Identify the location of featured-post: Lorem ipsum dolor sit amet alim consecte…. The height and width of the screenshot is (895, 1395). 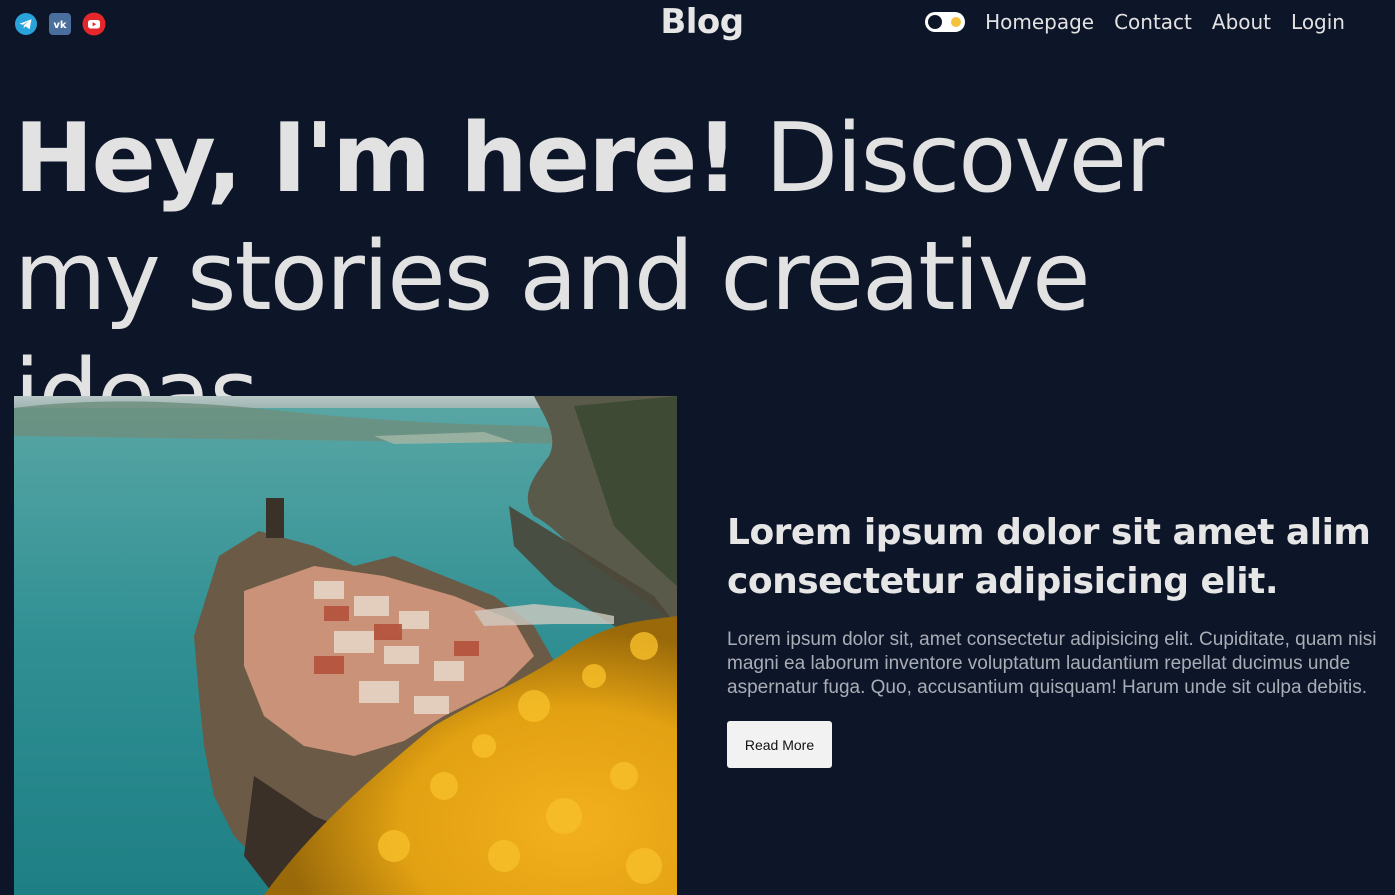
(1057, 638).